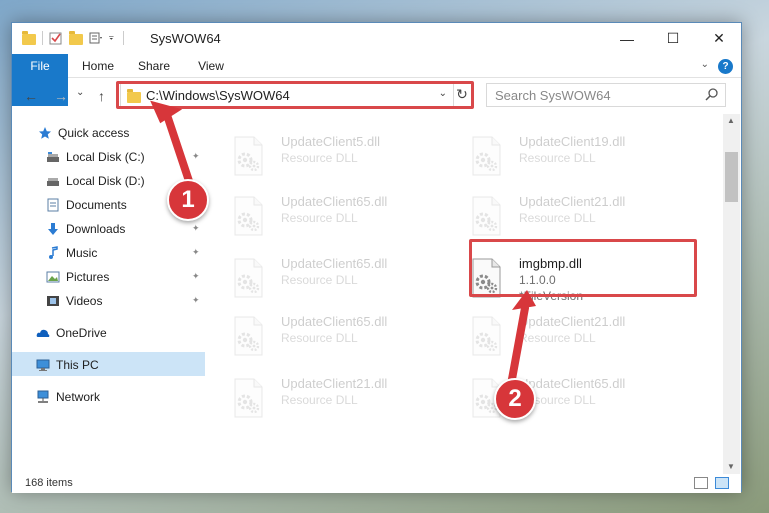 This screenshot has width=769, height=513. What do you see at coordinates (105, 181) in the screenshot?
I see `sidebar-item-label: Local Disk (D:)` at bounding box center [105, 181].